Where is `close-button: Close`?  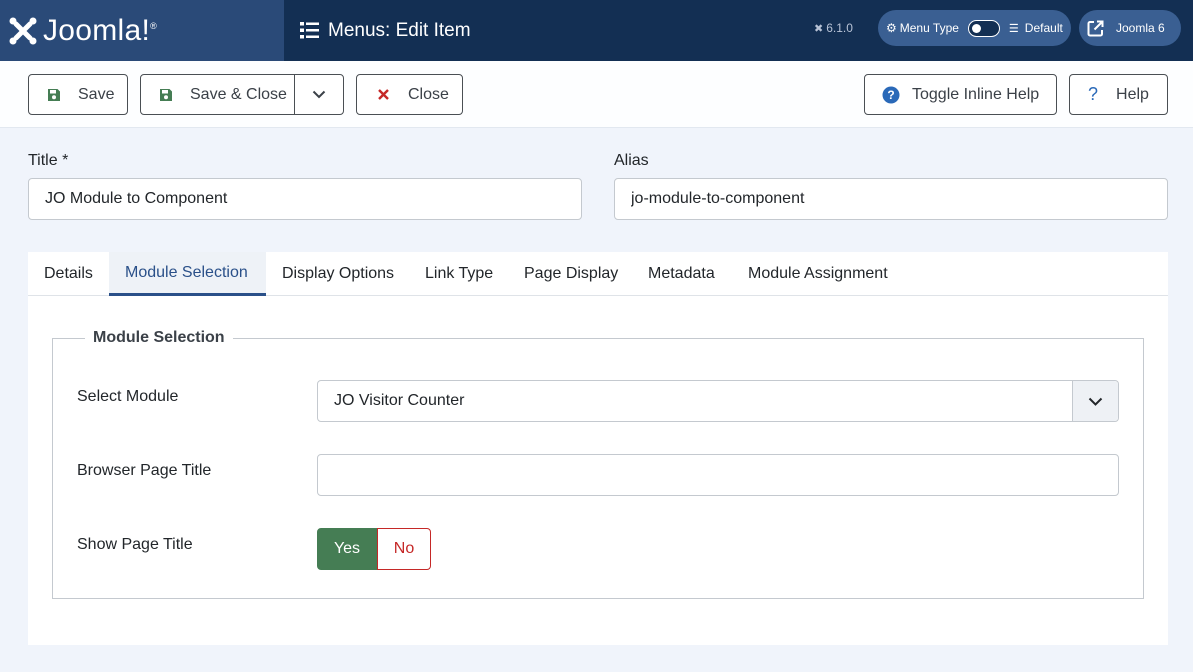 close-button: Close is located at coordinates (409, 94).